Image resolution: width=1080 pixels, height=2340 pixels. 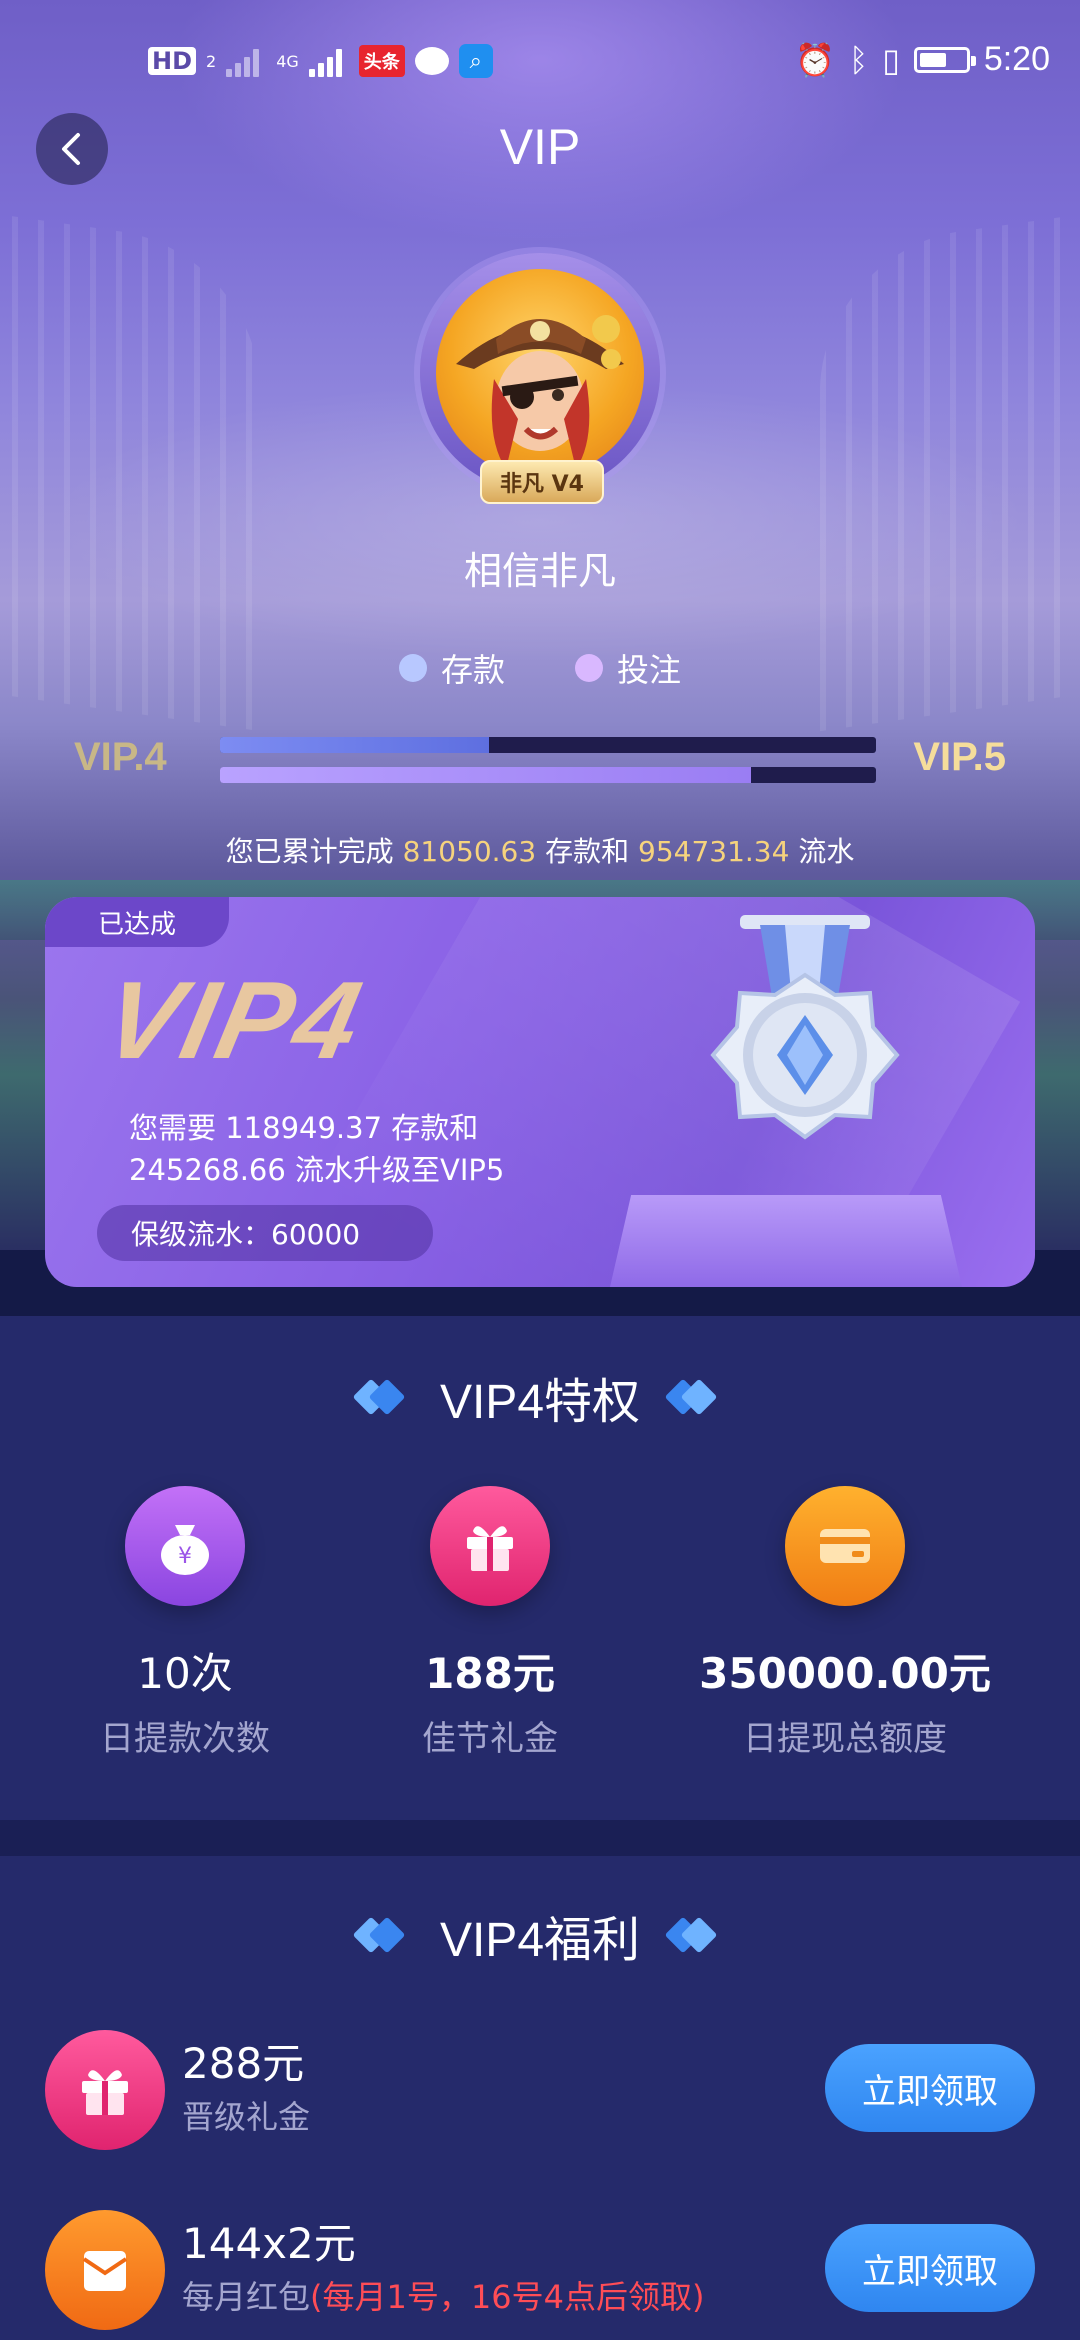 What do you see at coordinates (944, 59) in the screenshot?
I see `battery-icon` at bounding box center [944, 59].